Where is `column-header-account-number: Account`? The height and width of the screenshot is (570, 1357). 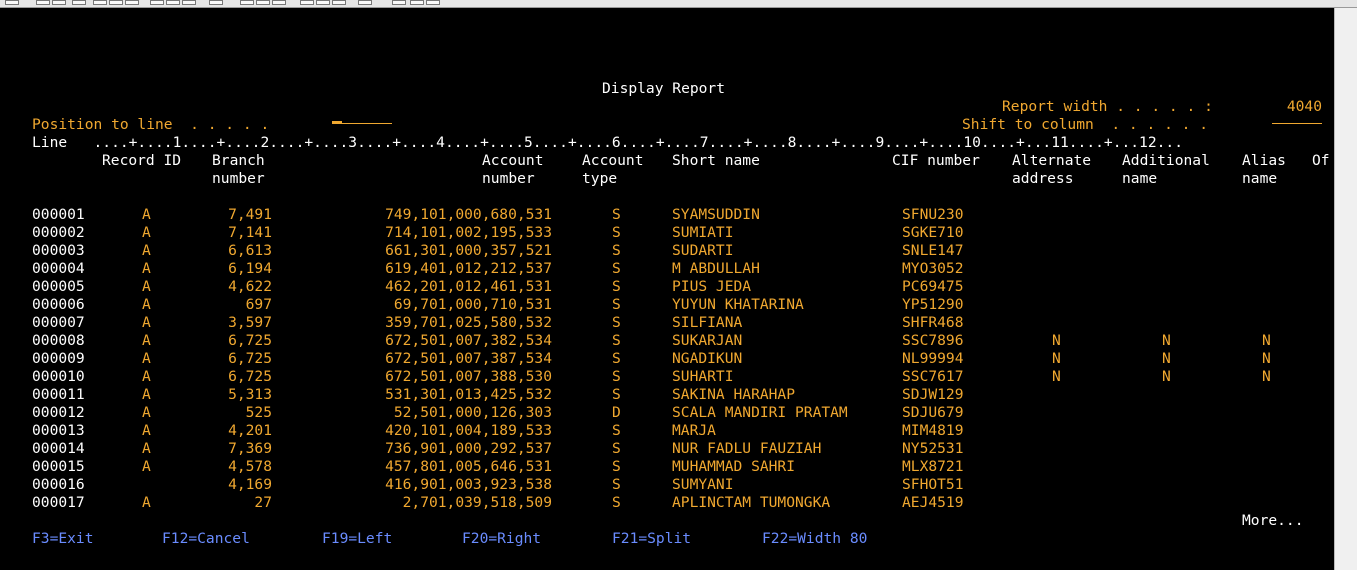
column-header-account-number: Account is located at coordinates (513, 160).